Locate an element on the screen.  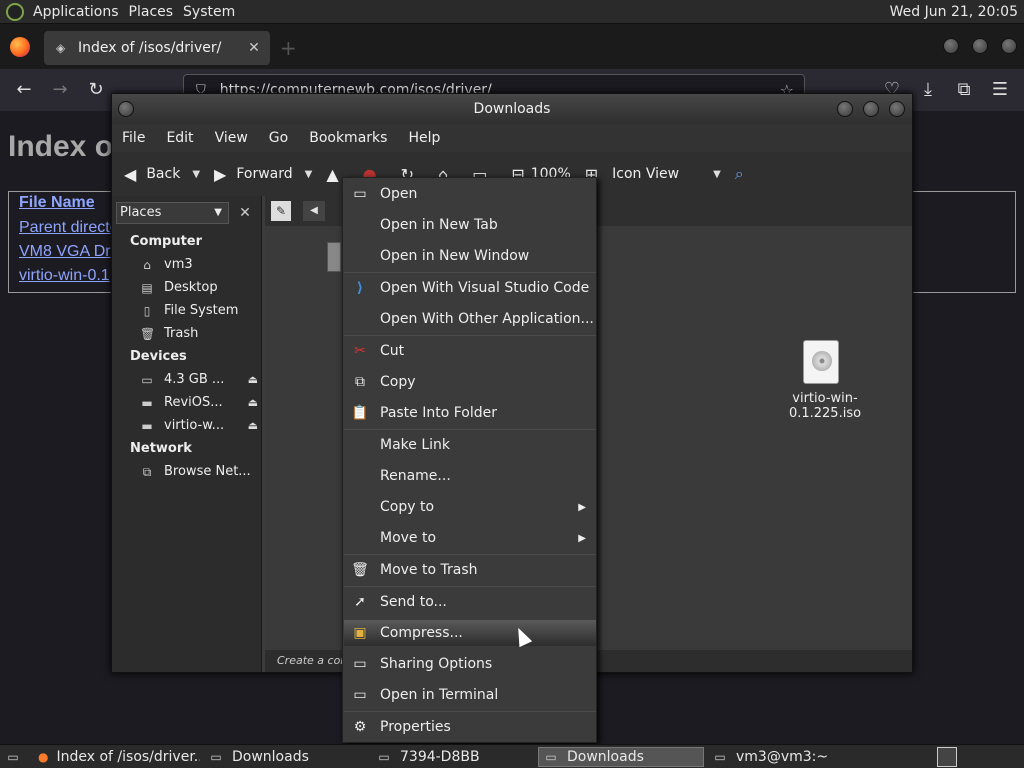
iso-file-icon is located at coordinates (821, 362).